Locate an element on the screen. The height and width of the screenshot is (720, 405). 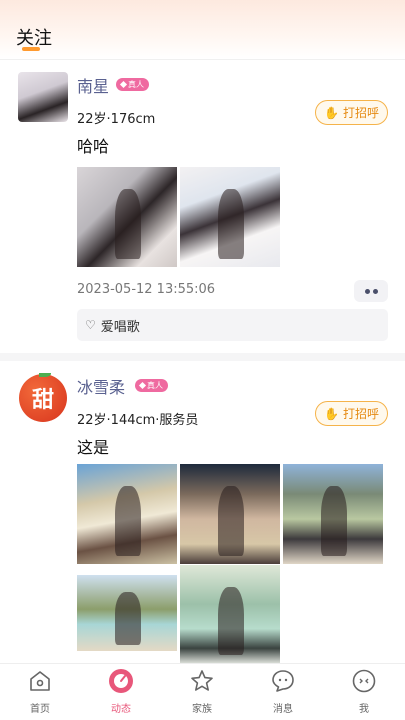
top-header: 关注 is located at coordinates (202, 30).